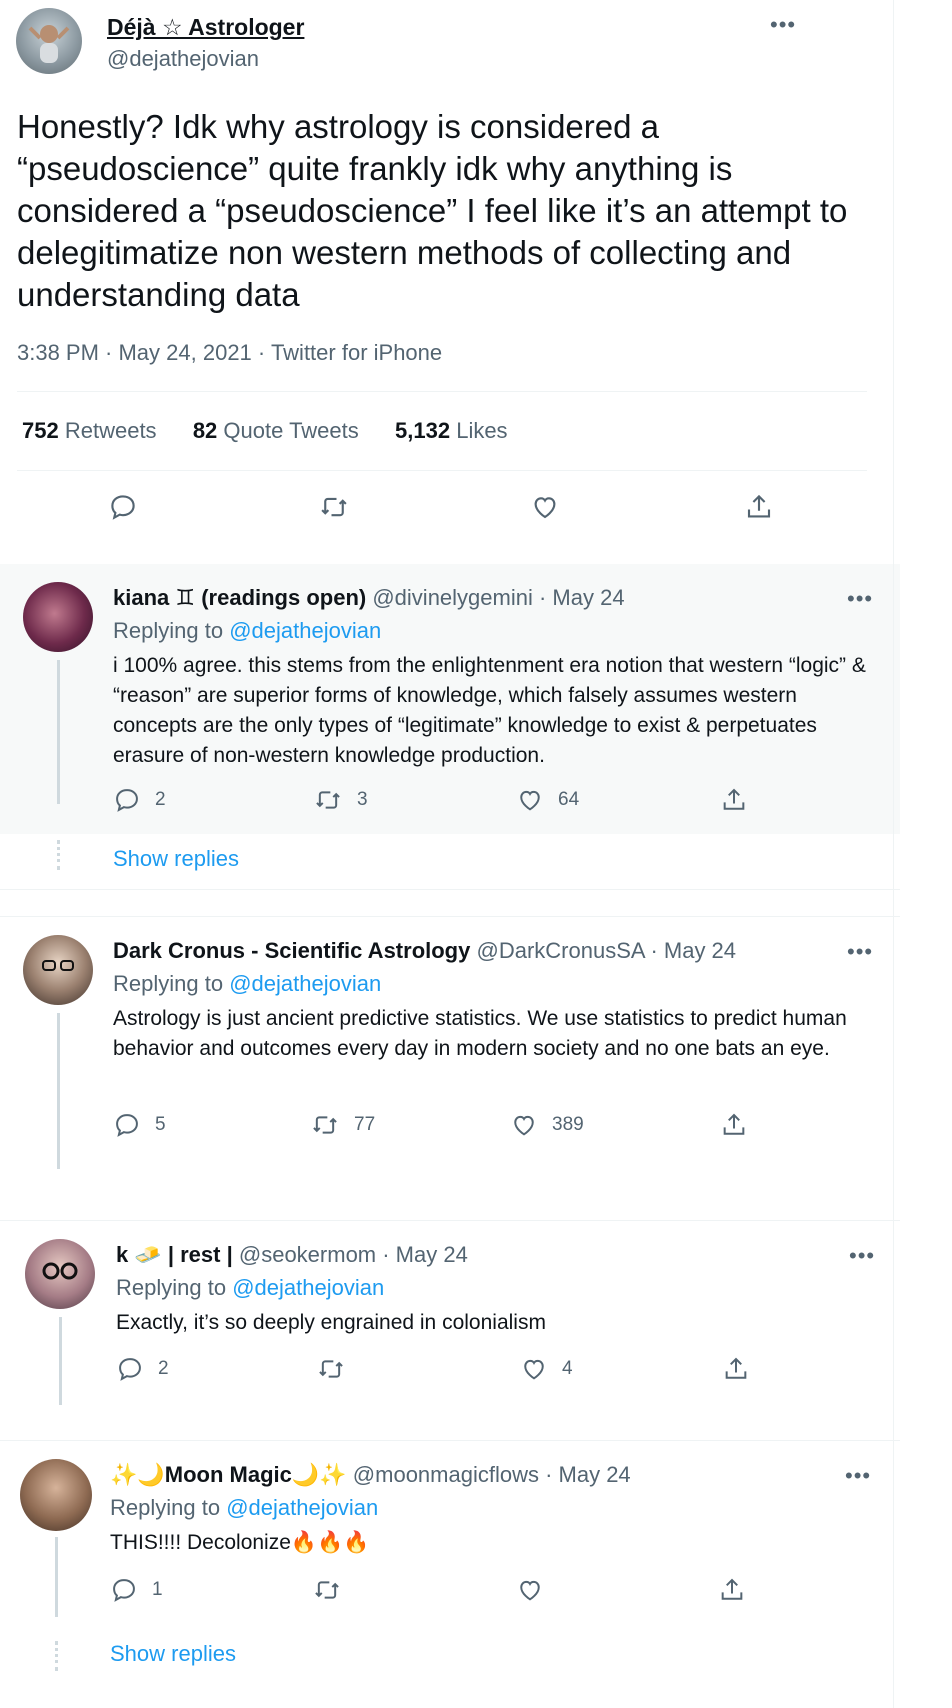 The width and height of the screenshot is (952, 1708). I want to click on reply-count: 1, so click(157, 1589).